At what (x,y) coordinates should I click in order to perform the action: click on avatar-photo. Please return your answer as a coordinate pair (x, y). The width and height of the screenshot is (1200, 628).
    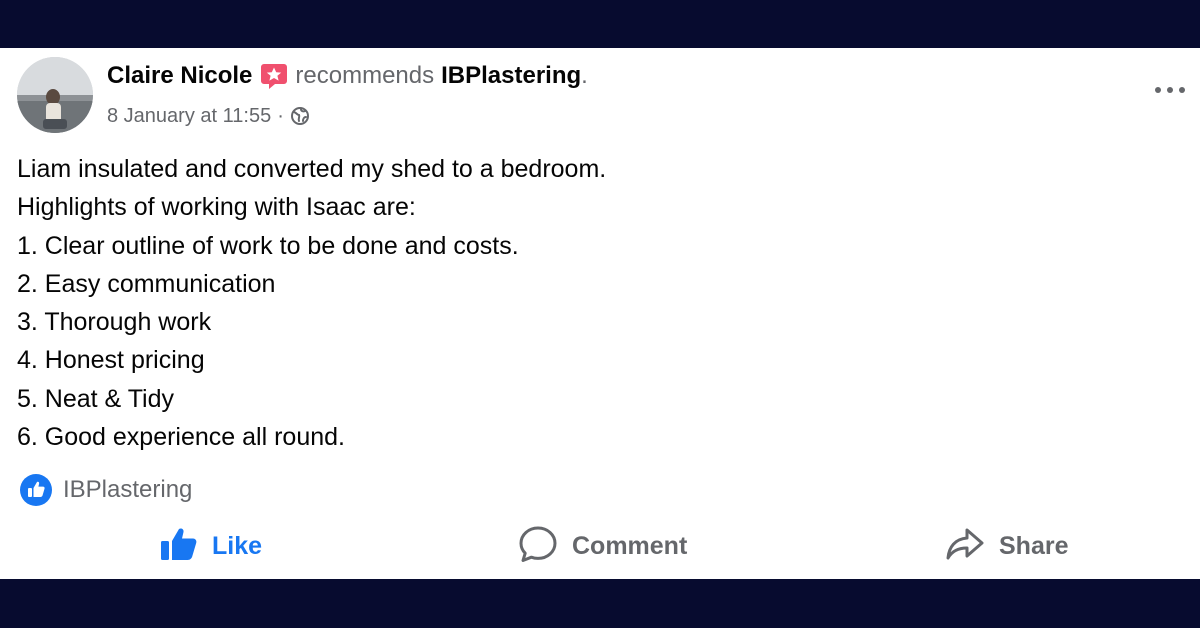
    Looking at the image, I should click on (55, 95).